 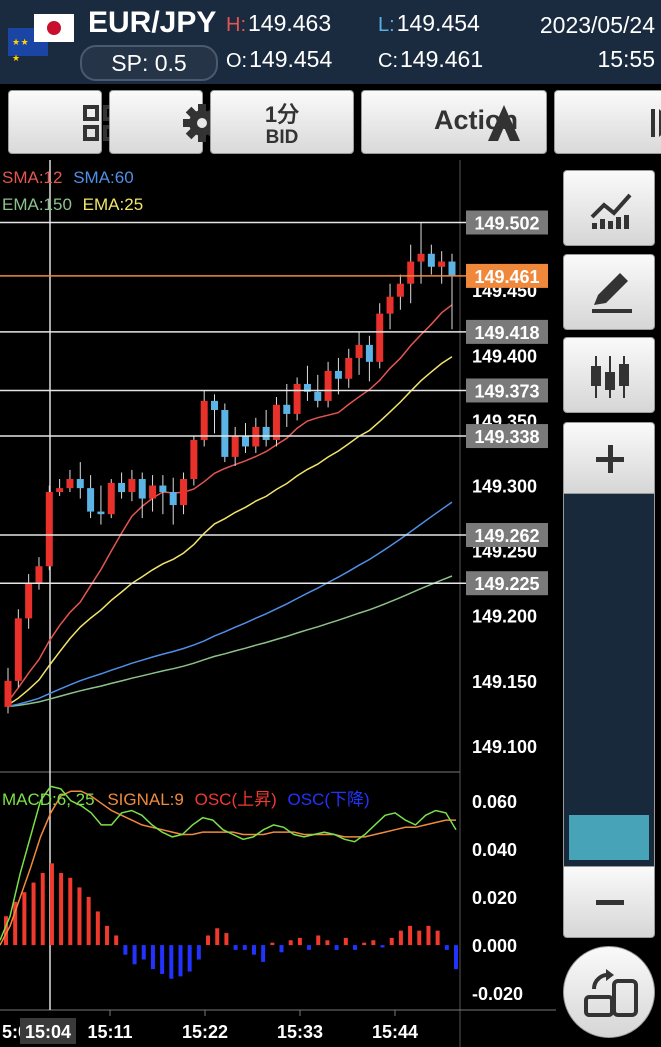 I want to click on open-value: 149.454, so click(x=291, y=59).